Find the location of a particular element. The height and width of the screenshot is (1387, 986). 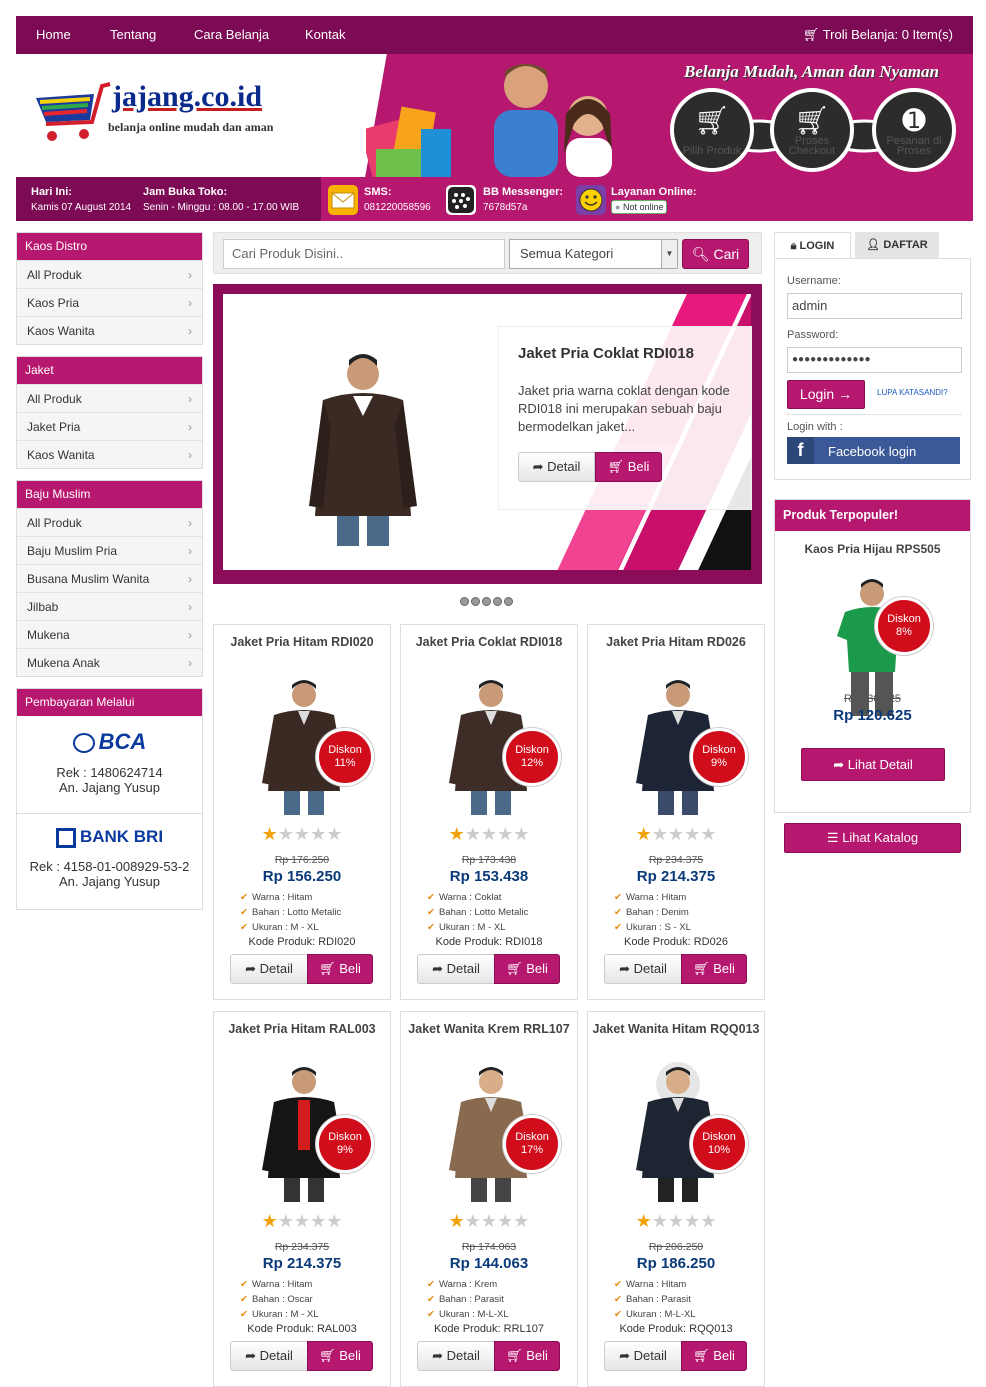

slider-buy-button: 🛒︎ Beli is located at coordinates (628, 467).